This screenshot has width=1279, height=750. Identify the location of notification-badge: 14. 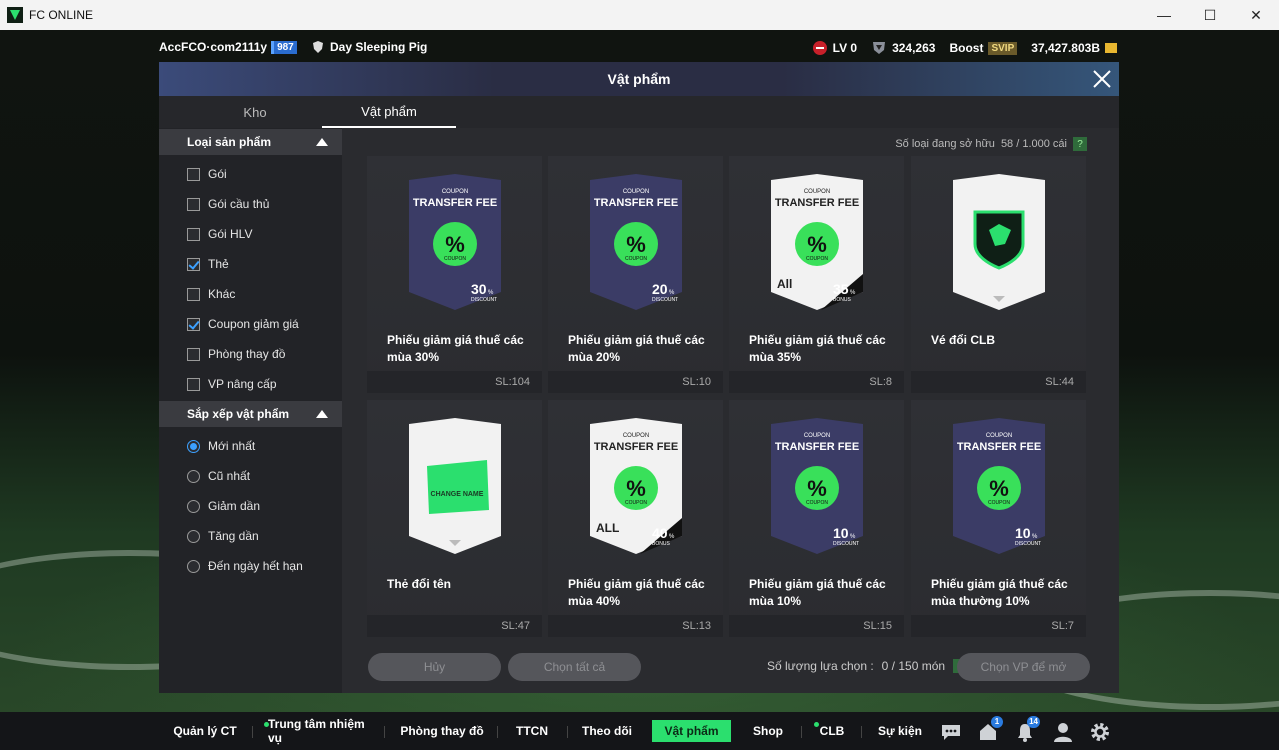
(1033, 722).